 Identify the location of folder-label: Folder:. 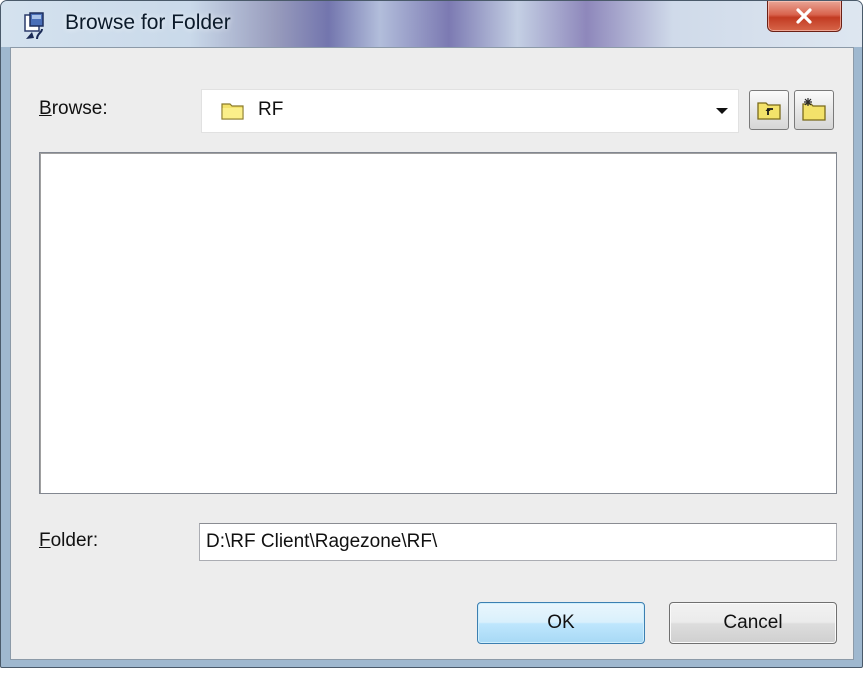
(69, 540).